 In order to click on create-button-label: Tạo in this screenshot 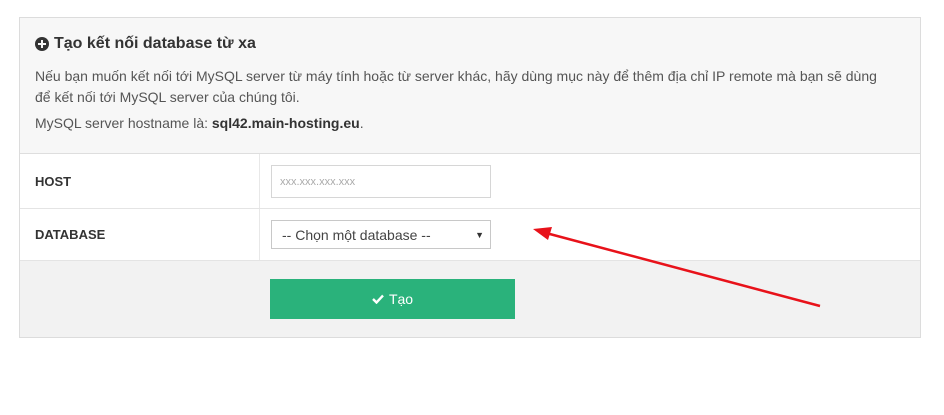, I will do `click(401, 299)`.